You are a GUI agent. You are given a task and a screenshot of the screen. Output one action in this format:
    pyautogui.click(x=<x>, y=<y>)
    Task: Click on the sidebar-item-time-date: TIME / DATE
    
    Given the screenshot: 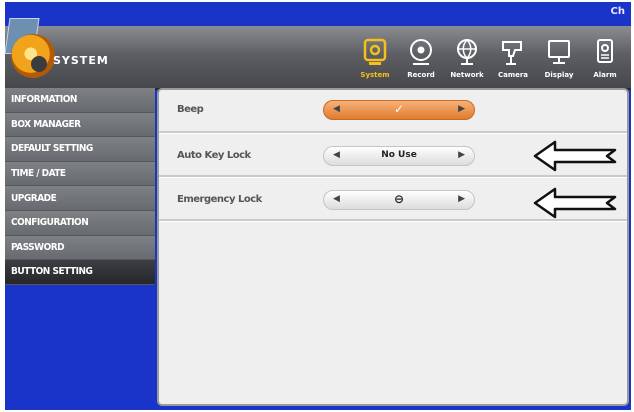 What is the action you would take?
    pyautogui.click(x=80, y=174)
    